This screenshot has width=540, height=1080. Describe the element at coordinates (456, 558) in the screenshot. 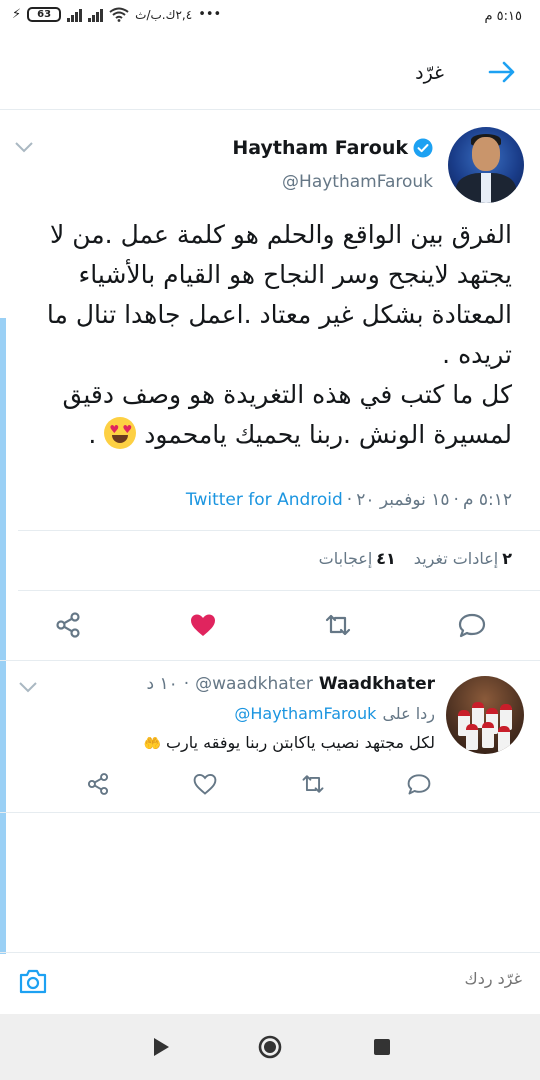

I see `retweets-label: إعادات تغريد` at that location.